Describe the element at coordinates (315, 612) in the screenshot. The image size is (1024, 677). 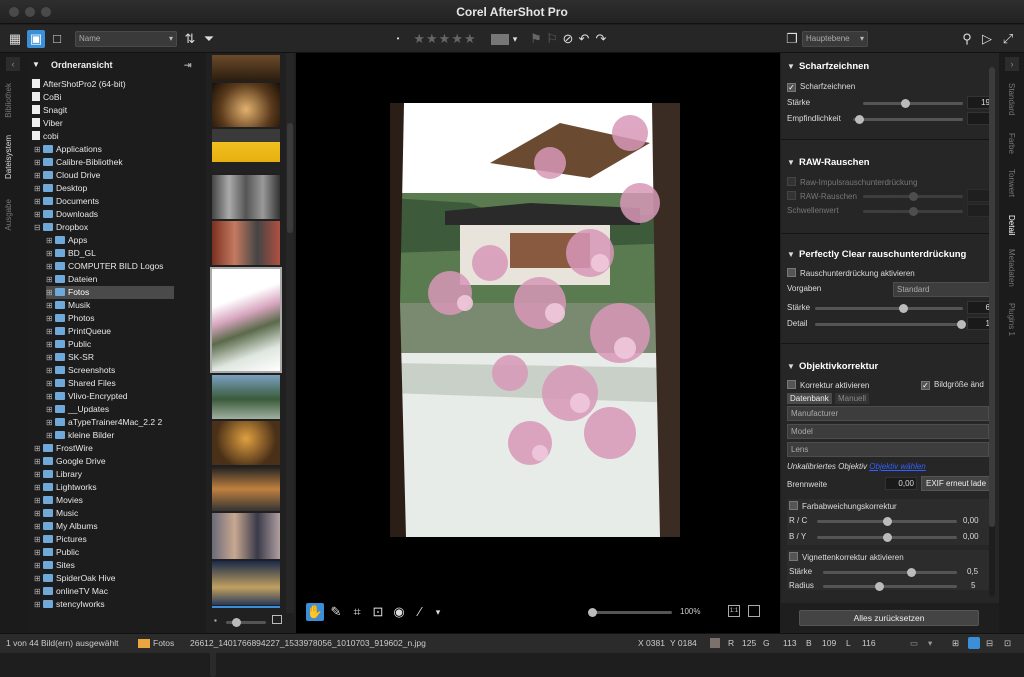
I see `hand-tool-icon: ✋` at that location.